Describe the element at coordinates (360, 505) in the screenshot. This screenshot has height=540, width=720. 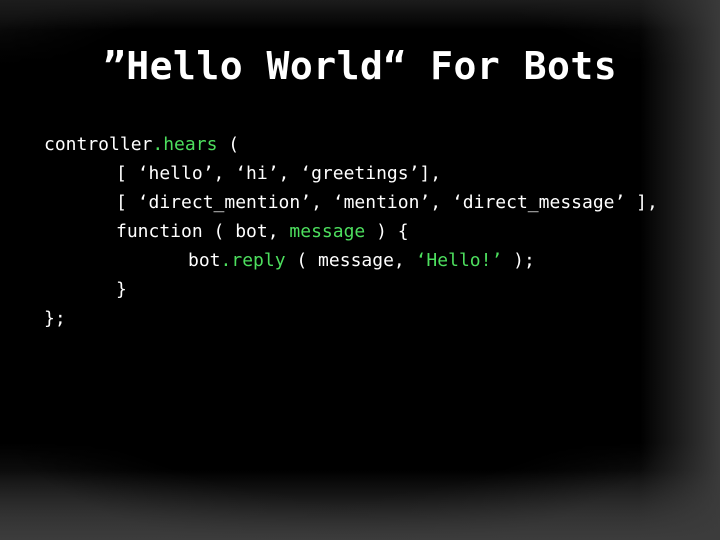
I see `bottom-shadow` at that location.